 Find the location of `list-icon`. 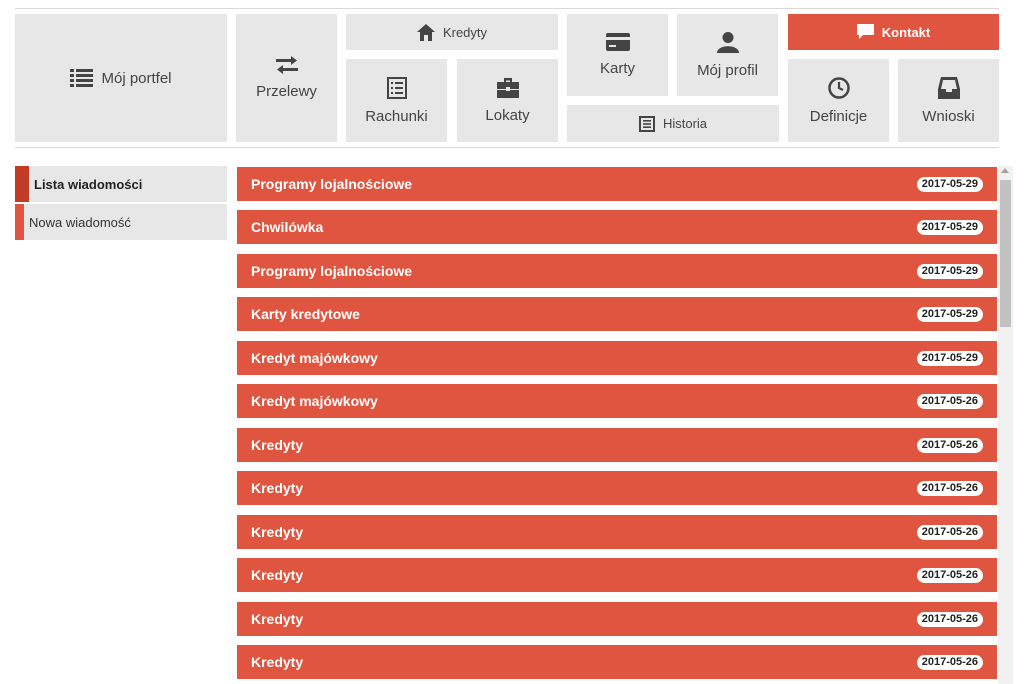

list-icon is located at coordinates (82, 78).